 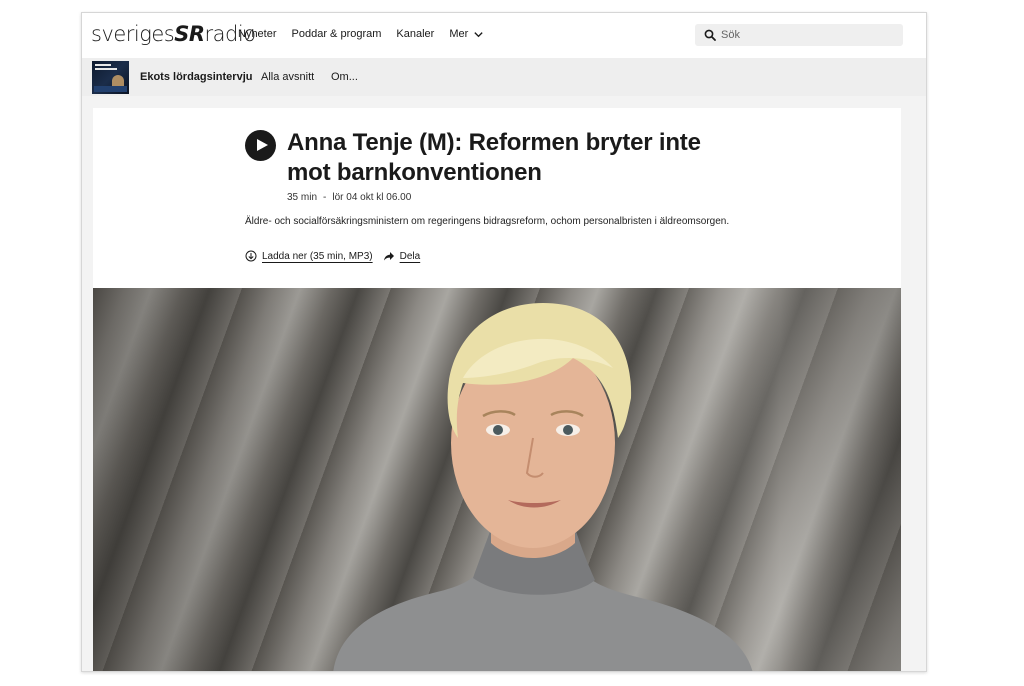 What do you see at coordinates (710, 35) in the screenshot?
I see `search-icon` at bounding box center [710, 35].